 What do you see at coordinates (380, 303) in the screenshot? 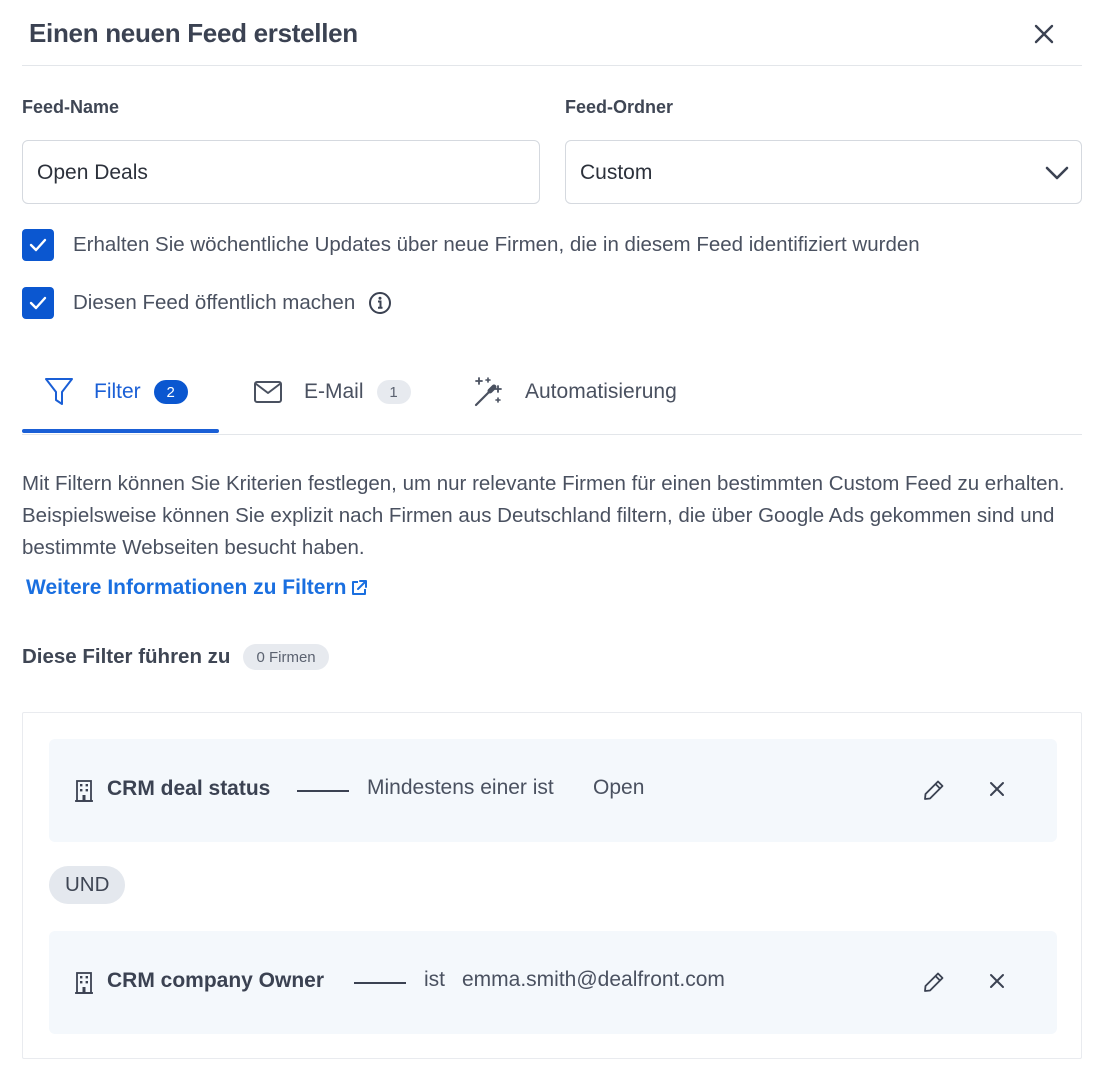
I see `info-icon` at bounding box center [380, 303].